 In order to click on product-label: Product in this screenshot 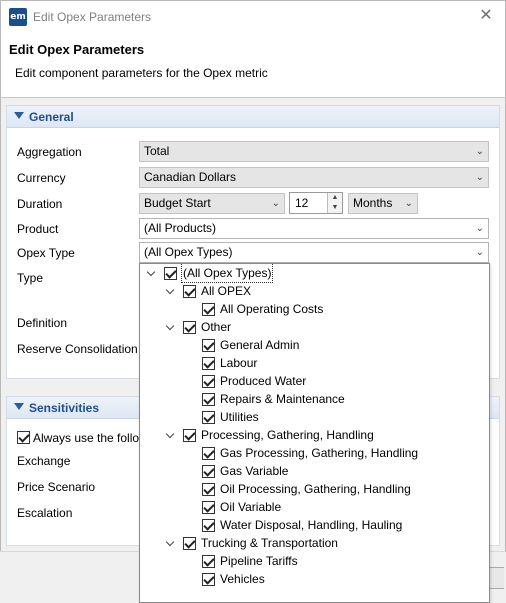, I will do `click(38, 229)`.